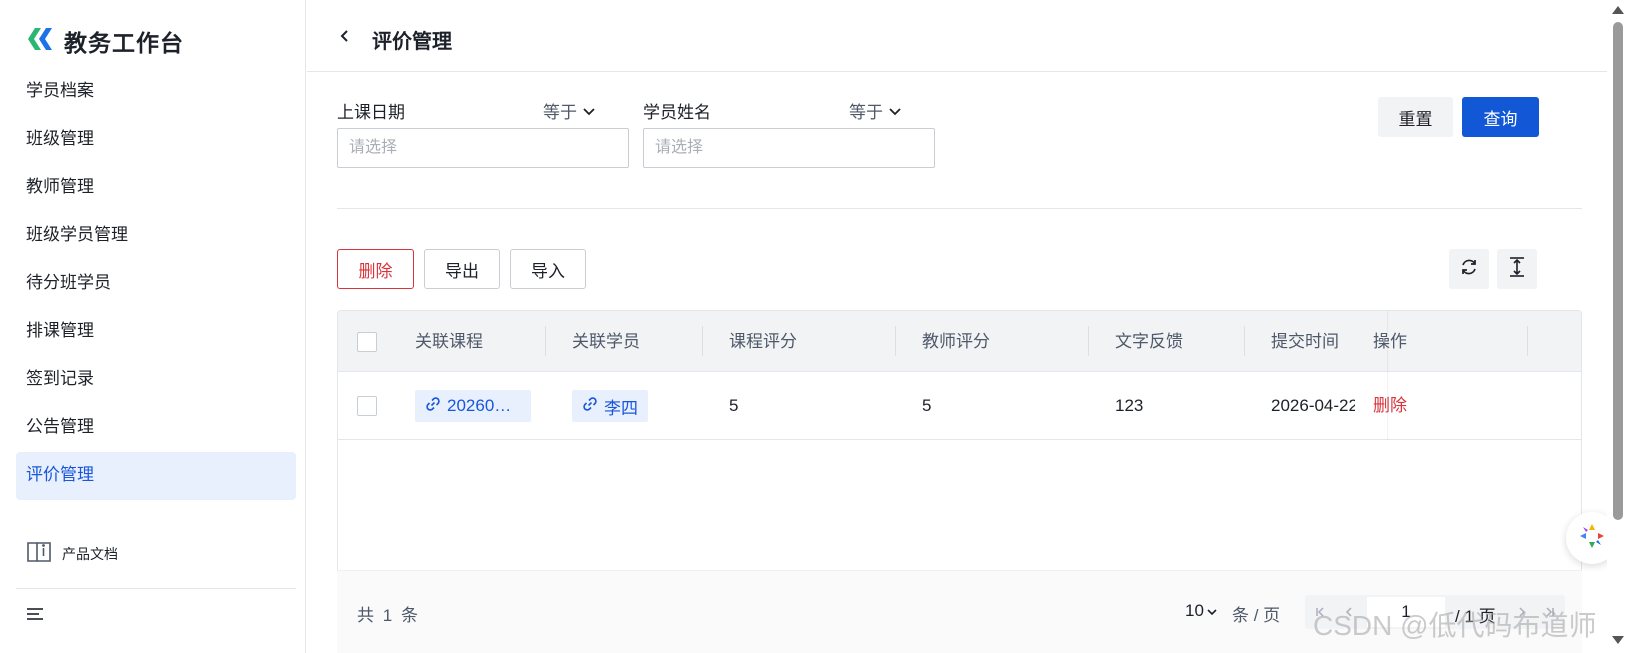 This screenshot has width=1627, height=653. Describe the element at coordinates (621, 408) in the screenshot. I see `student-link-text: 李四` at that location.